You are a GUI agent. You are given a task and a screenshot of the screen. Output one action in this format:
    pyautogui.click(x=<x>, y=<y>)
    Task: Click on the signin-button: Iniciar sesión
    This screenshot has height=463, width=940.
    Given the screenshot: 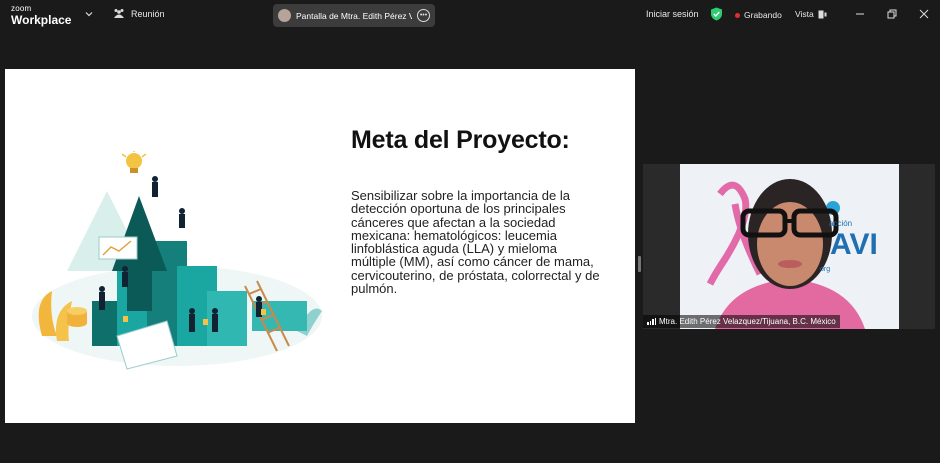 What is the action you would take?
    pyautogui.click(x=672, y=14)
    